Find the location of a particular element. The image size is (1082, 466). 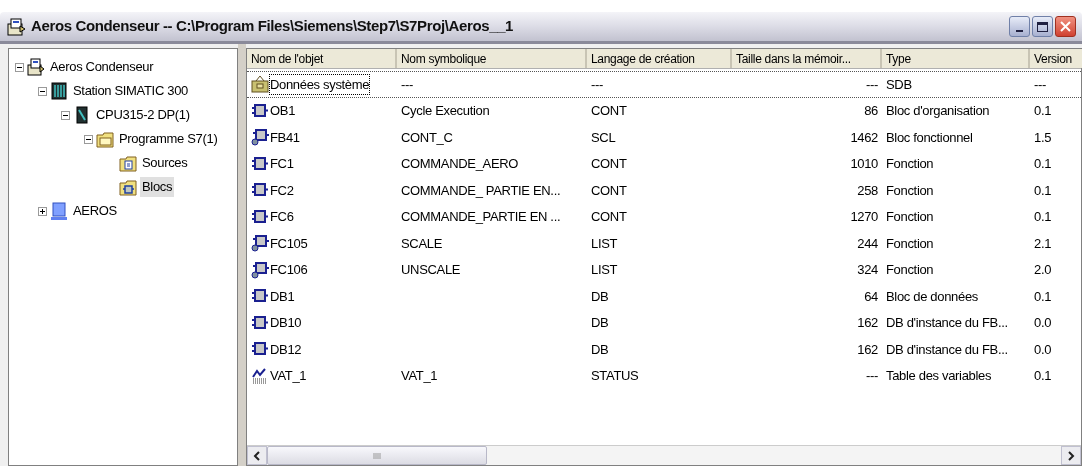

table-cell-text: VAT_1 is located at coordinates (419, 376).